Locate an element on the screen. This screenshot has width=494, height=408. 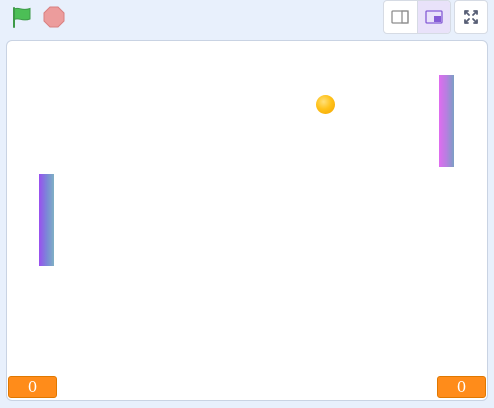
small-stage-button is located at coordinates (400, 17).